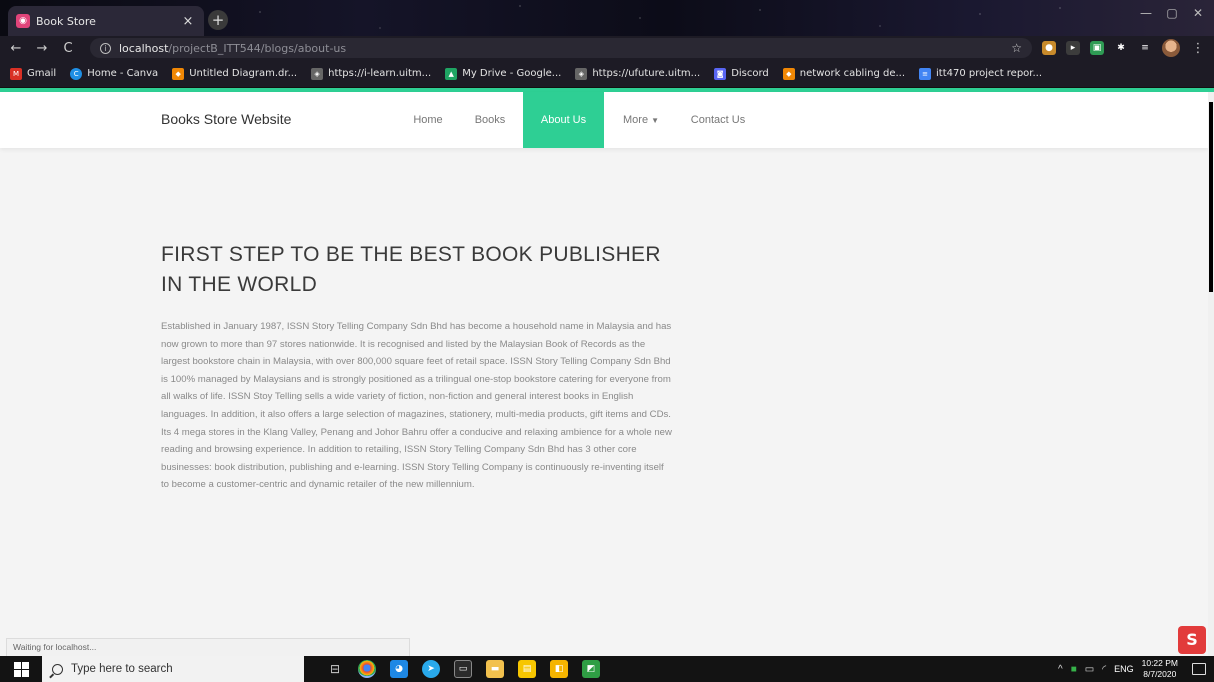  What do you see at coordinates (718, 120) in the screenshot?
I see `nav-contact-us: Contact Us` at bounding box center [718, 120].